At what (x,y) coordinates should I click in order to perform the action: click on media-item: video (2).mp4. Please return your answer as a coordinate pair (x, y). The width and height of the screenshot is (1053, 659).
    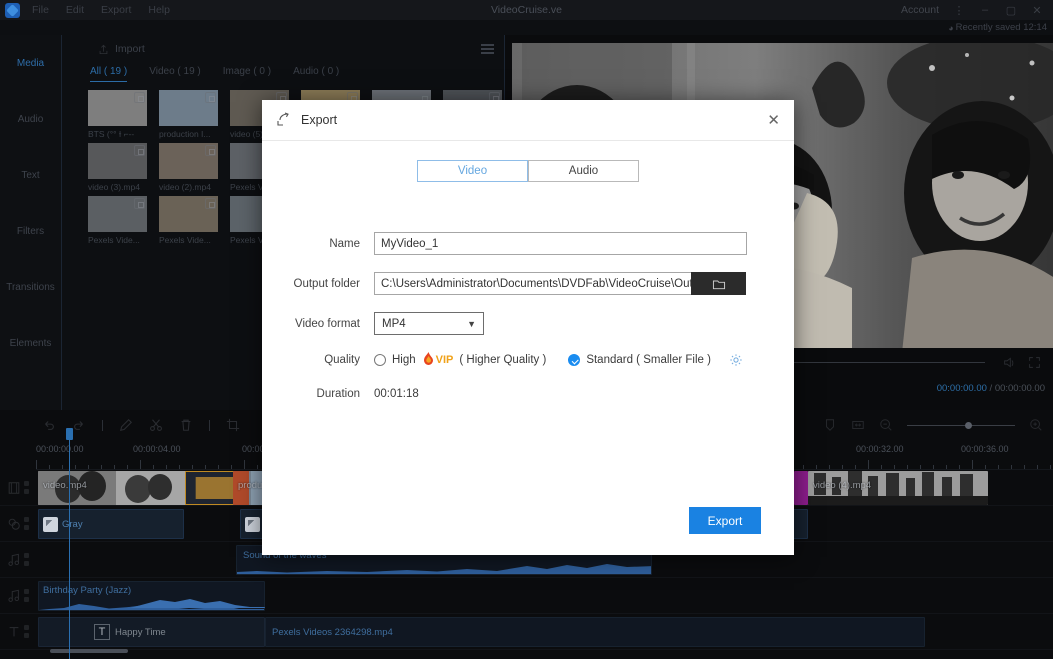
    Looking at the image, I should click on (188, 167).